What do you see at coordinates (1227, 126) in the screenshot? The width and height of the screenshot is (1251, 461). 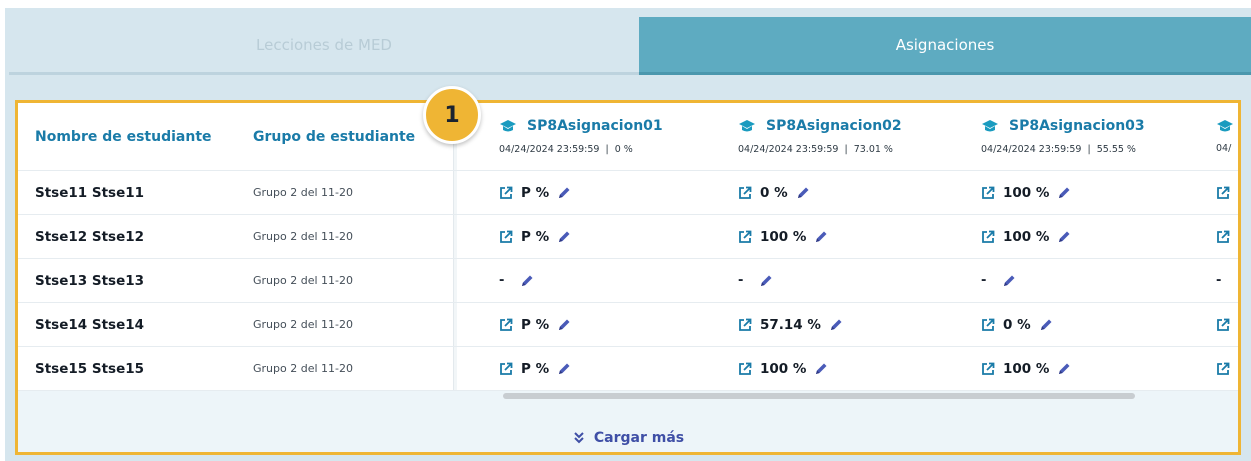 I see `assignment-title` at bounding box center [1227, 126].